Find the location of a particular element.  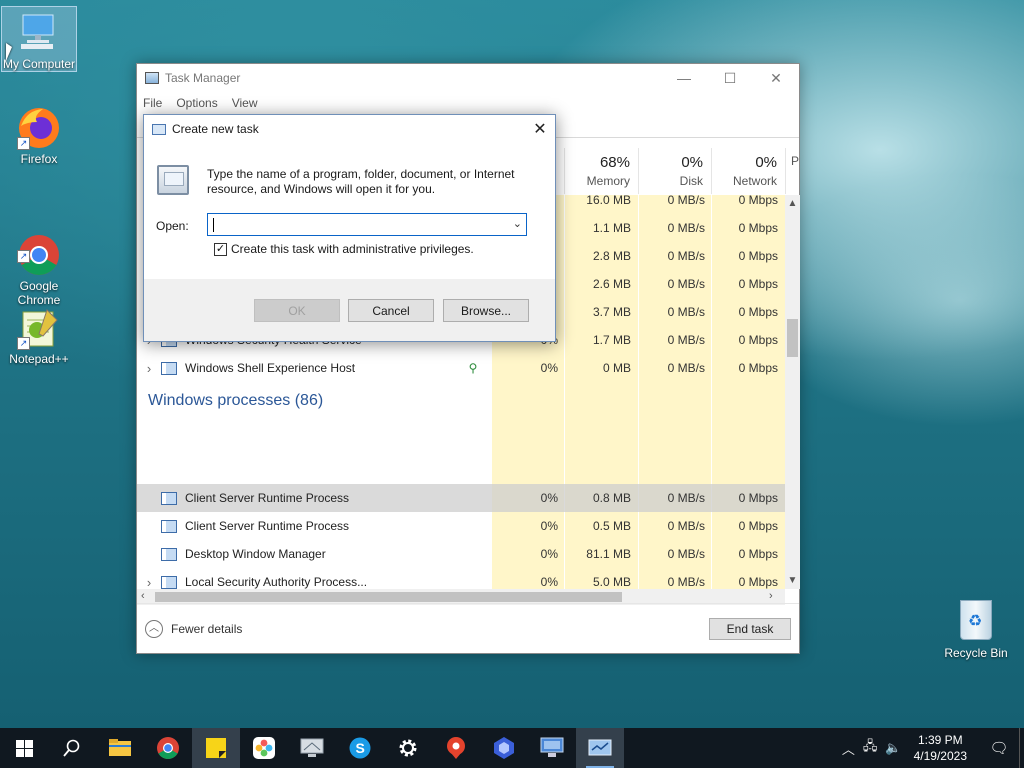

menu-file: File is located at coordinates (152, 103).